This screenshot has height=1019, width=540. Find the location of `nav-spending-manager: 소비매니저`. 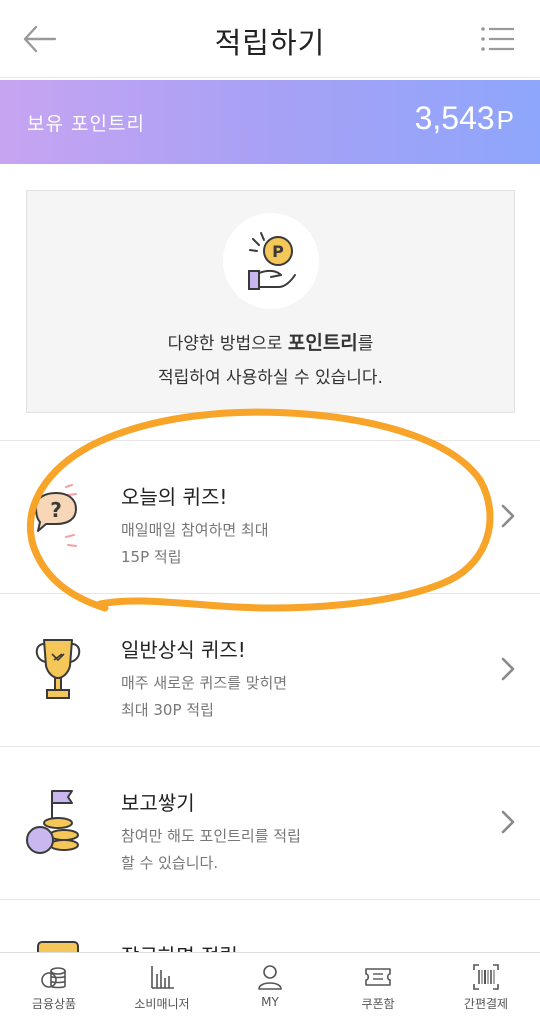

nav-spending-manager: 소비매니저 is located at coordinates (162, 986).